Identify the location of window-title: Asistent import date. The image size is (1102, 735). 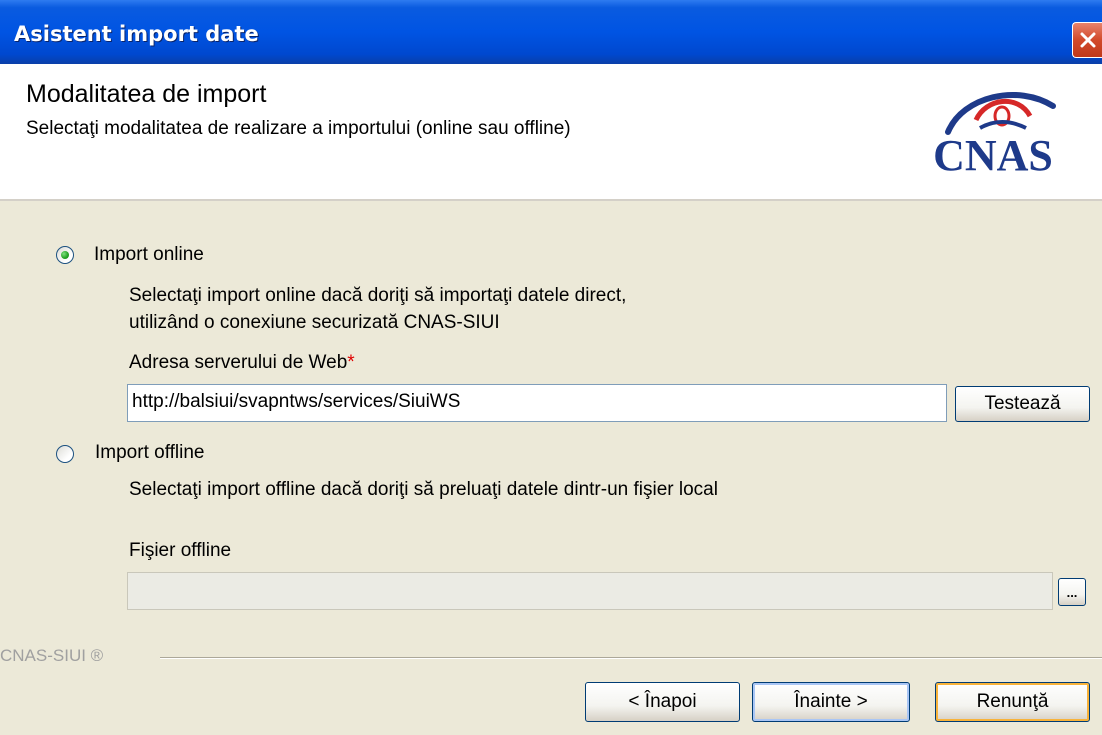
(136, 34).